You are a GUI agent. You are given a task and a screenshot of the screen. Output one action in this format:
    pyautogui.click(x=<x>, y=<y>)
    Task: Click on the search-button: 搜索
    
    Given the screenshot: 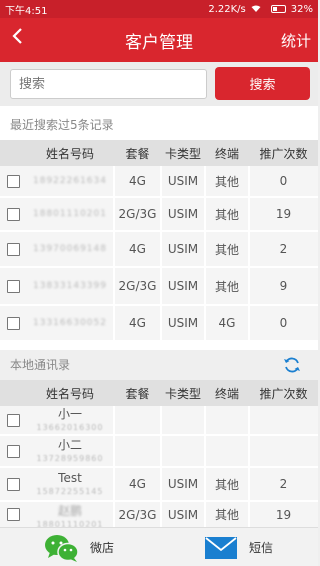 What is the action you would take?
    pyautogui.click(x=262, y=83)
    